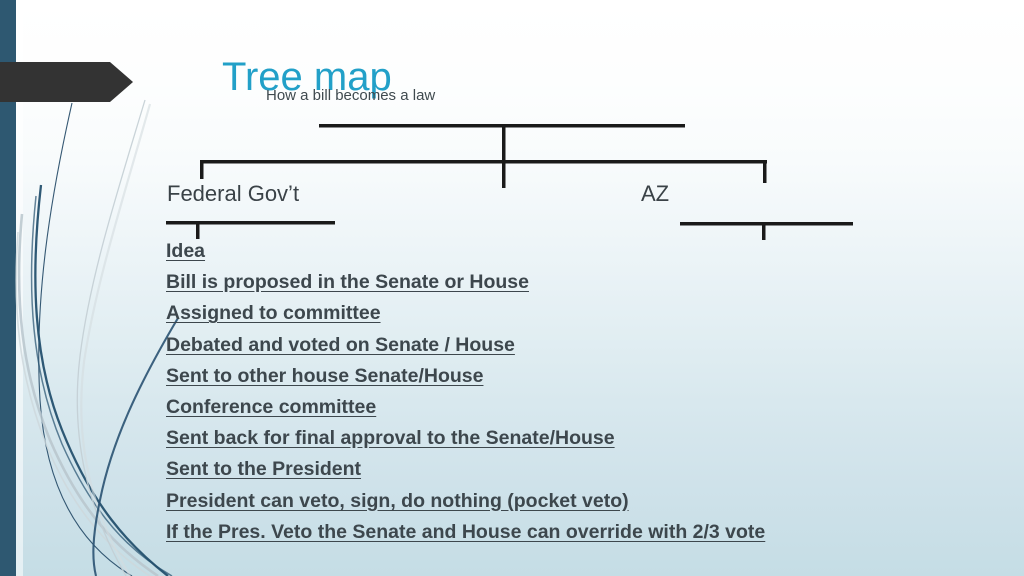 The height and width of the screenshot is (576, 1024). What do you see at coordinates (273, 313) in the screenshot?
I see `list-item: Assigned to committee` at bounding box center [273, 313].